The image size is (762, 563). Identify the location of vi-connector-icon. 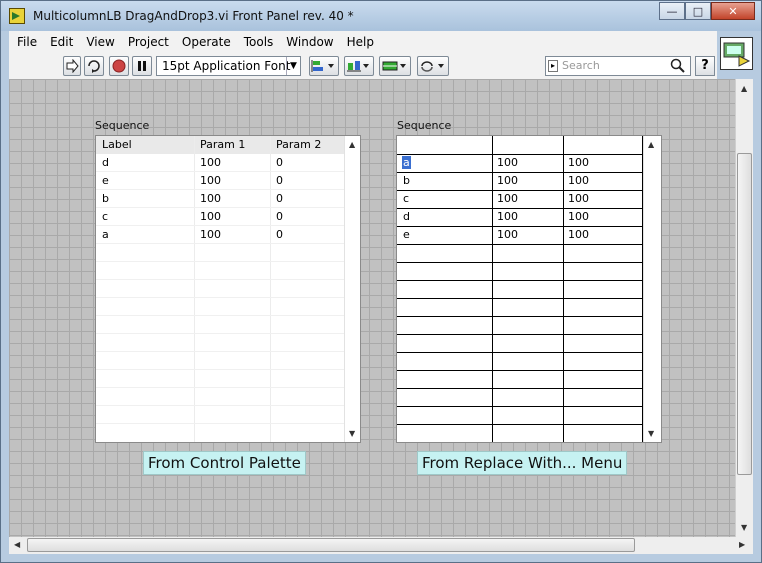
(736, 53).